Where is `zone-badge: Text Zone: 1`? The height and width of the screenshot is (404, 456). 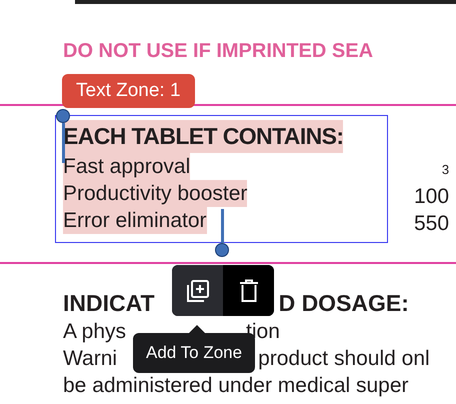 zone-badge: Text Zone: 1 is located at coordinates (128, 91).